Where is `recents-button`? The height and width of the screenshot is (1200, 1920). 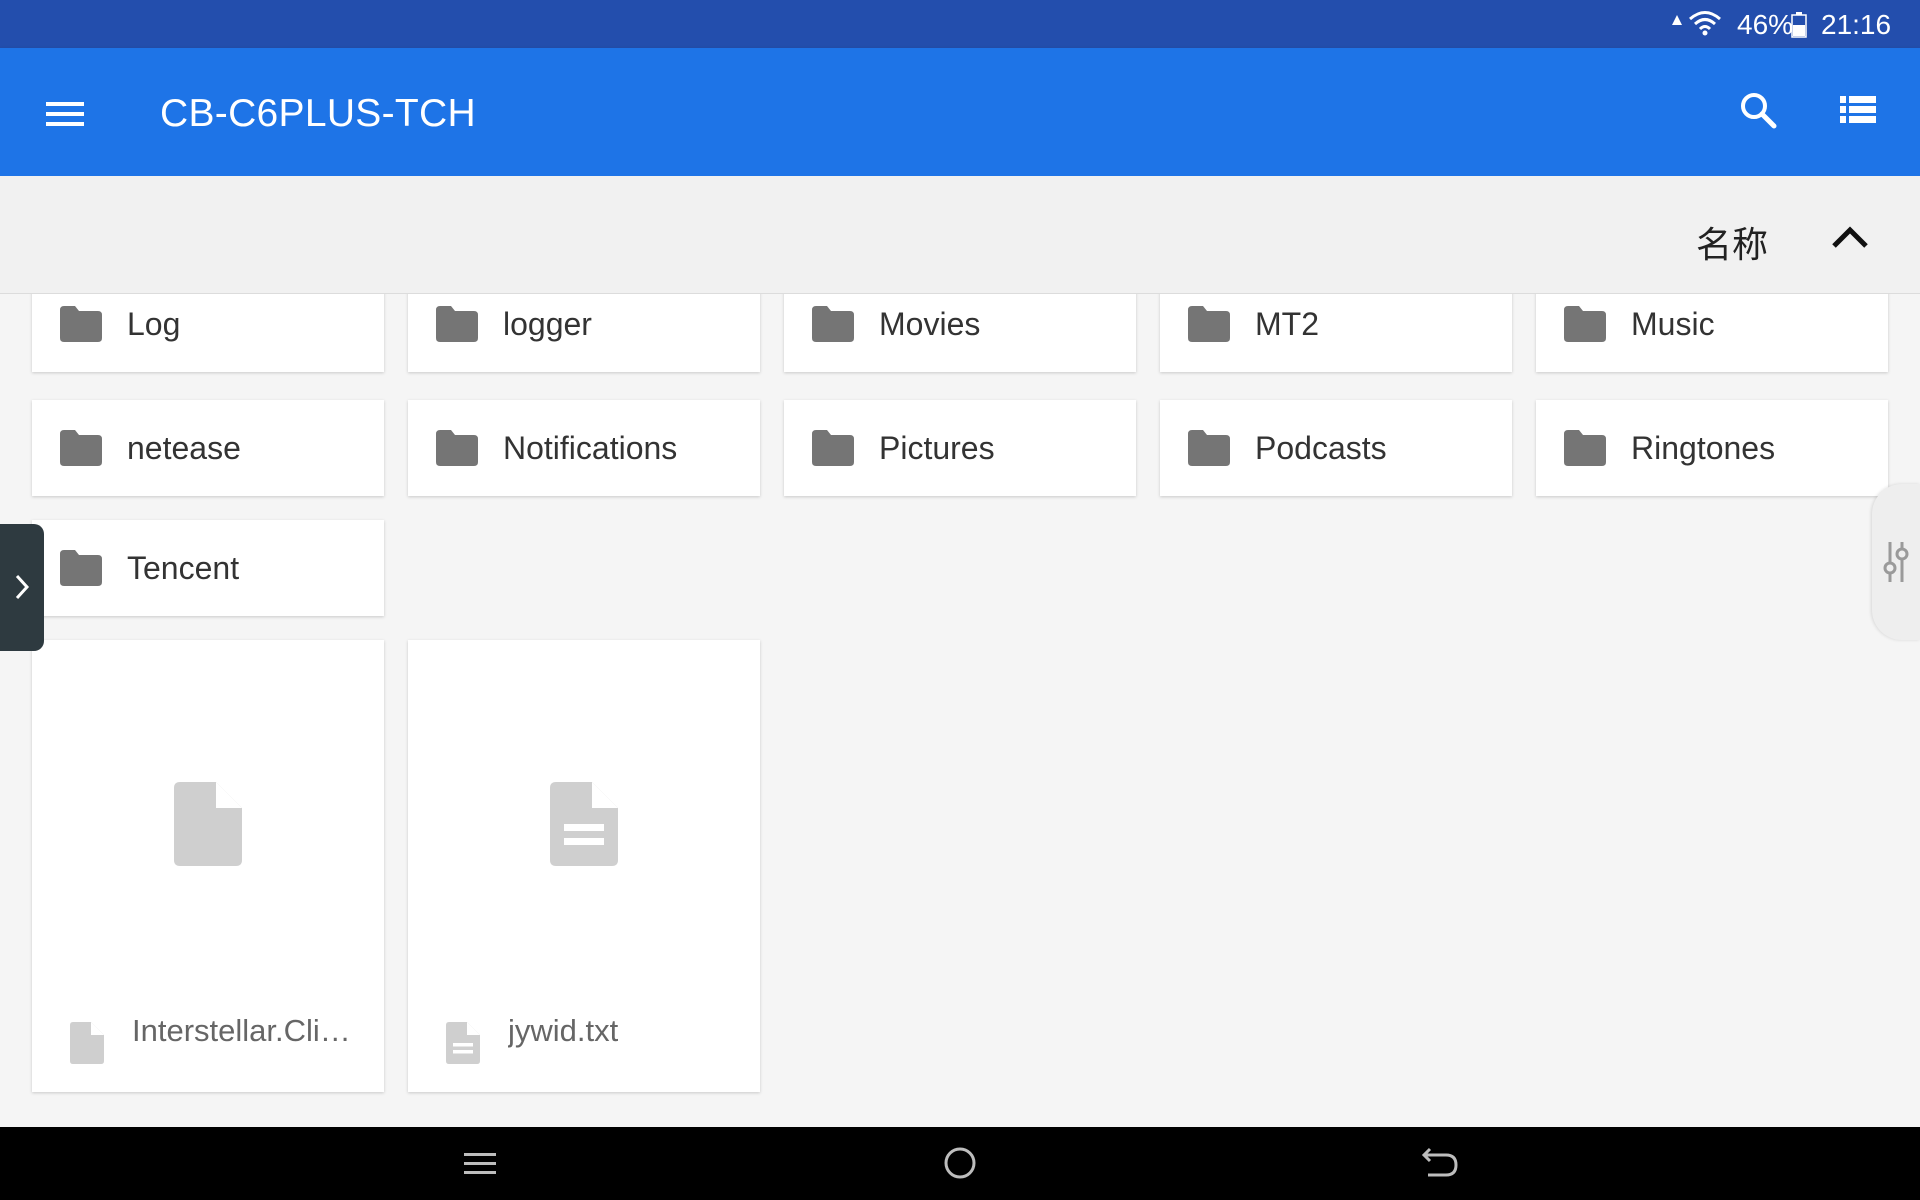 recents-button is located at coordinates (480, 1163).